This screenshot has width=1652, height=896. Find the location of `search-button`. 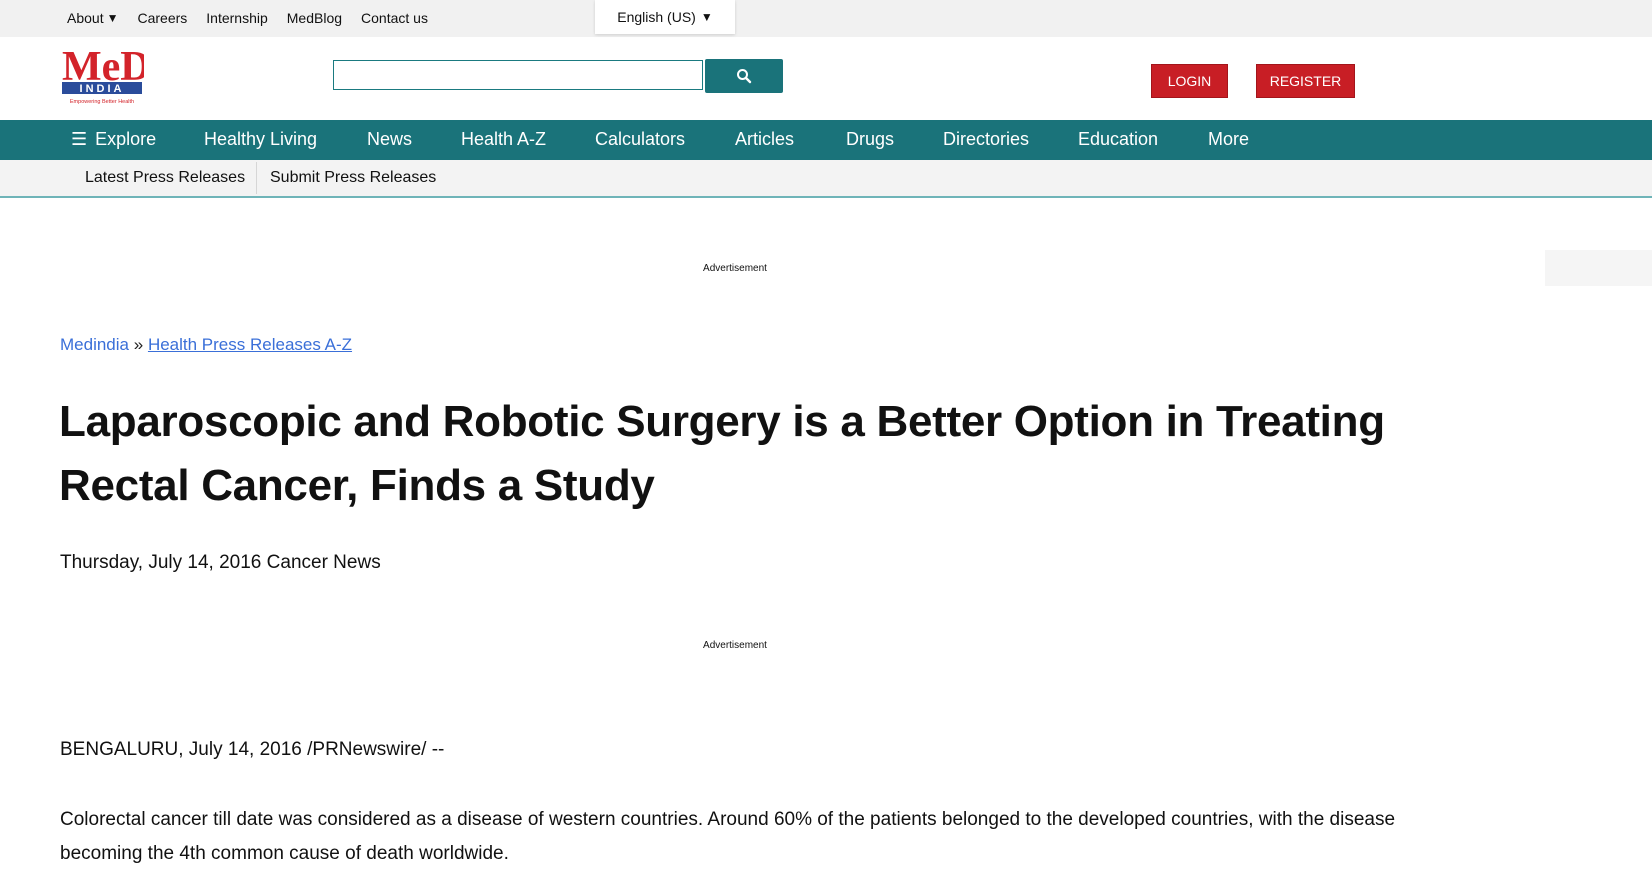

search-button is located at coordinates (744, 76).